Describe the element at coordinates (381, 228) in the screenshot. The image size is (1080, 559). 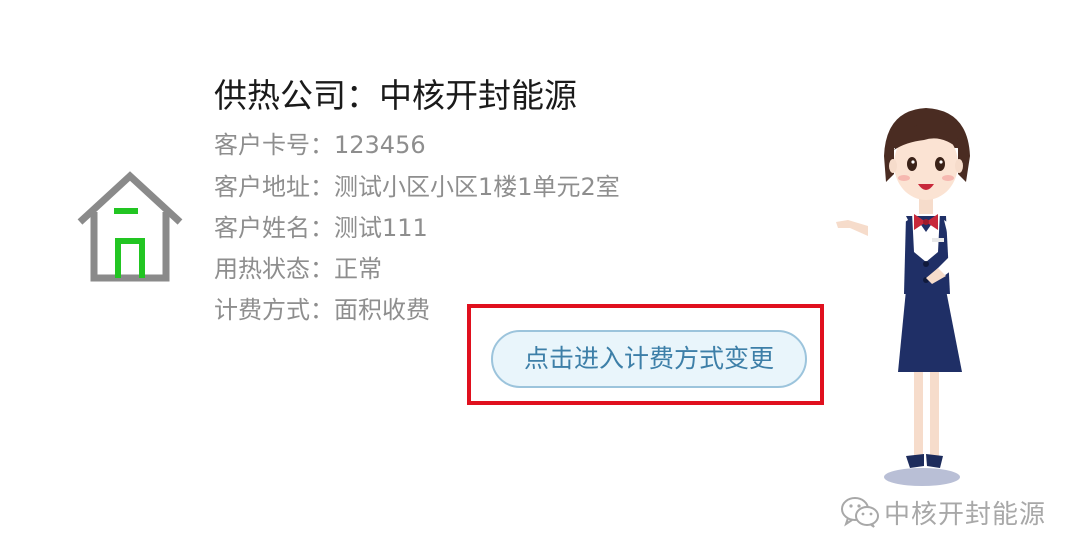
I see `customer-name-value: 测试111` at that location.